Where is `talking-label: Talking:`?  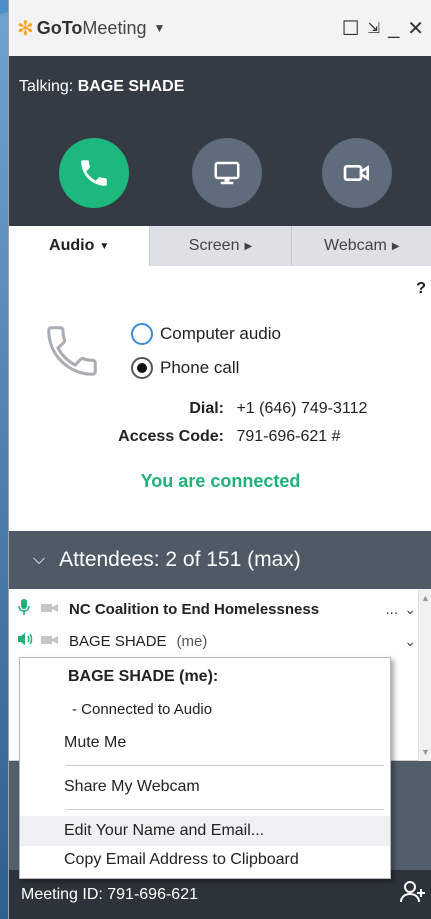
talking-label: Talking: is located at coordinates (46, 86).